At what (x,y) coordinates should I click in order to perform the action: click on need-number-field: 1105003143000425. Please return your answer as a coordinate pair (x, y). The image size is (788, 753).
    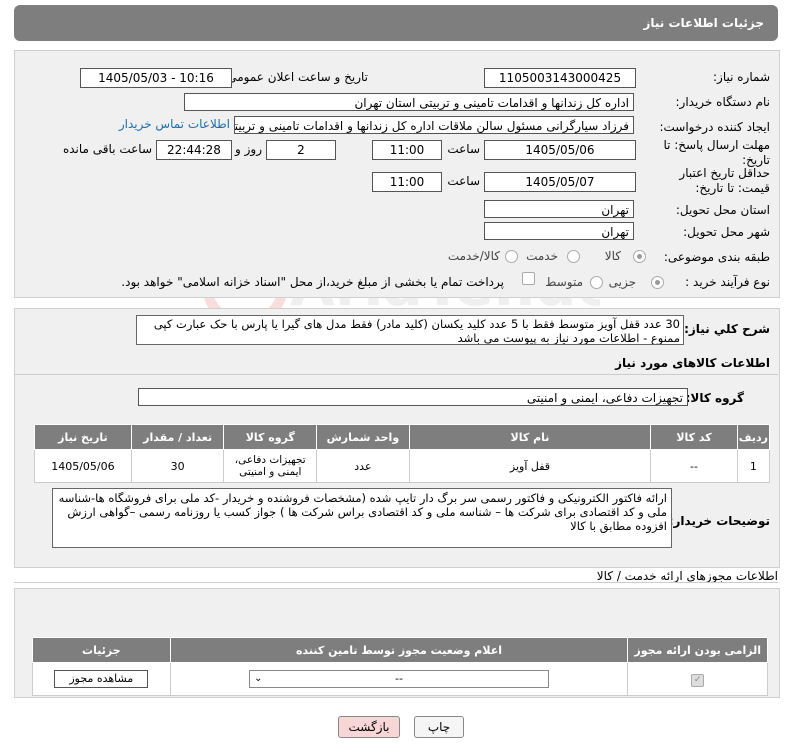
    Looking at the image, I should click on (560, 78).